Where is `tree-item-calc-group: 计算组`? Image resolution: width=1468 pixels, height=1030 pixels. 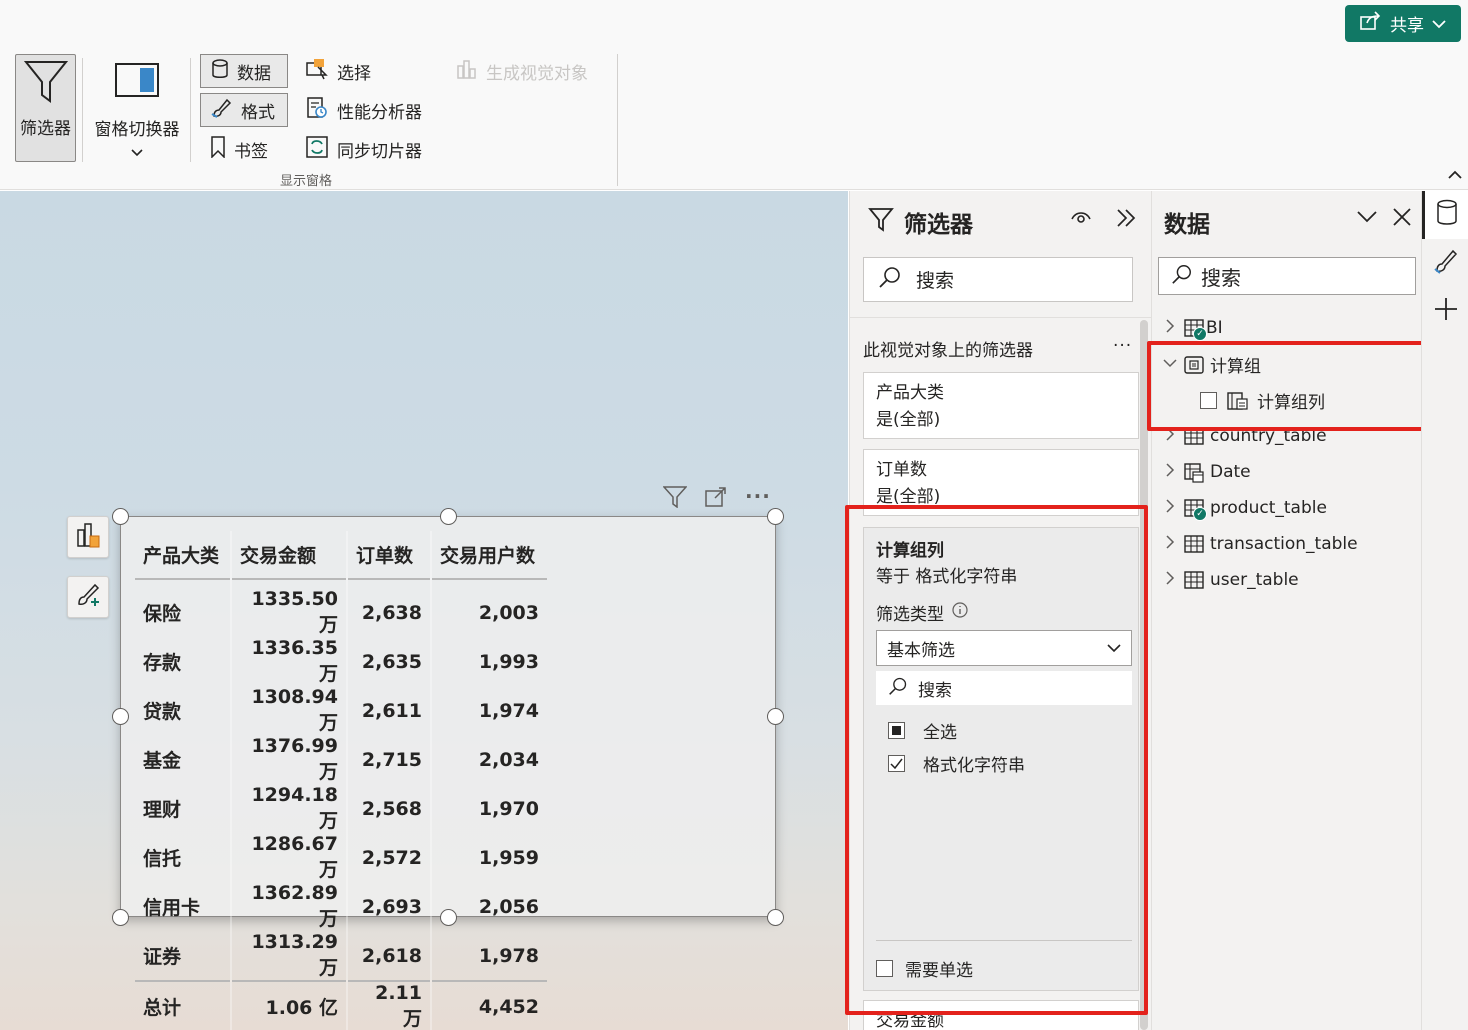 tree-item-calc-group: 计算组 is located at coordinates (1289, 364).